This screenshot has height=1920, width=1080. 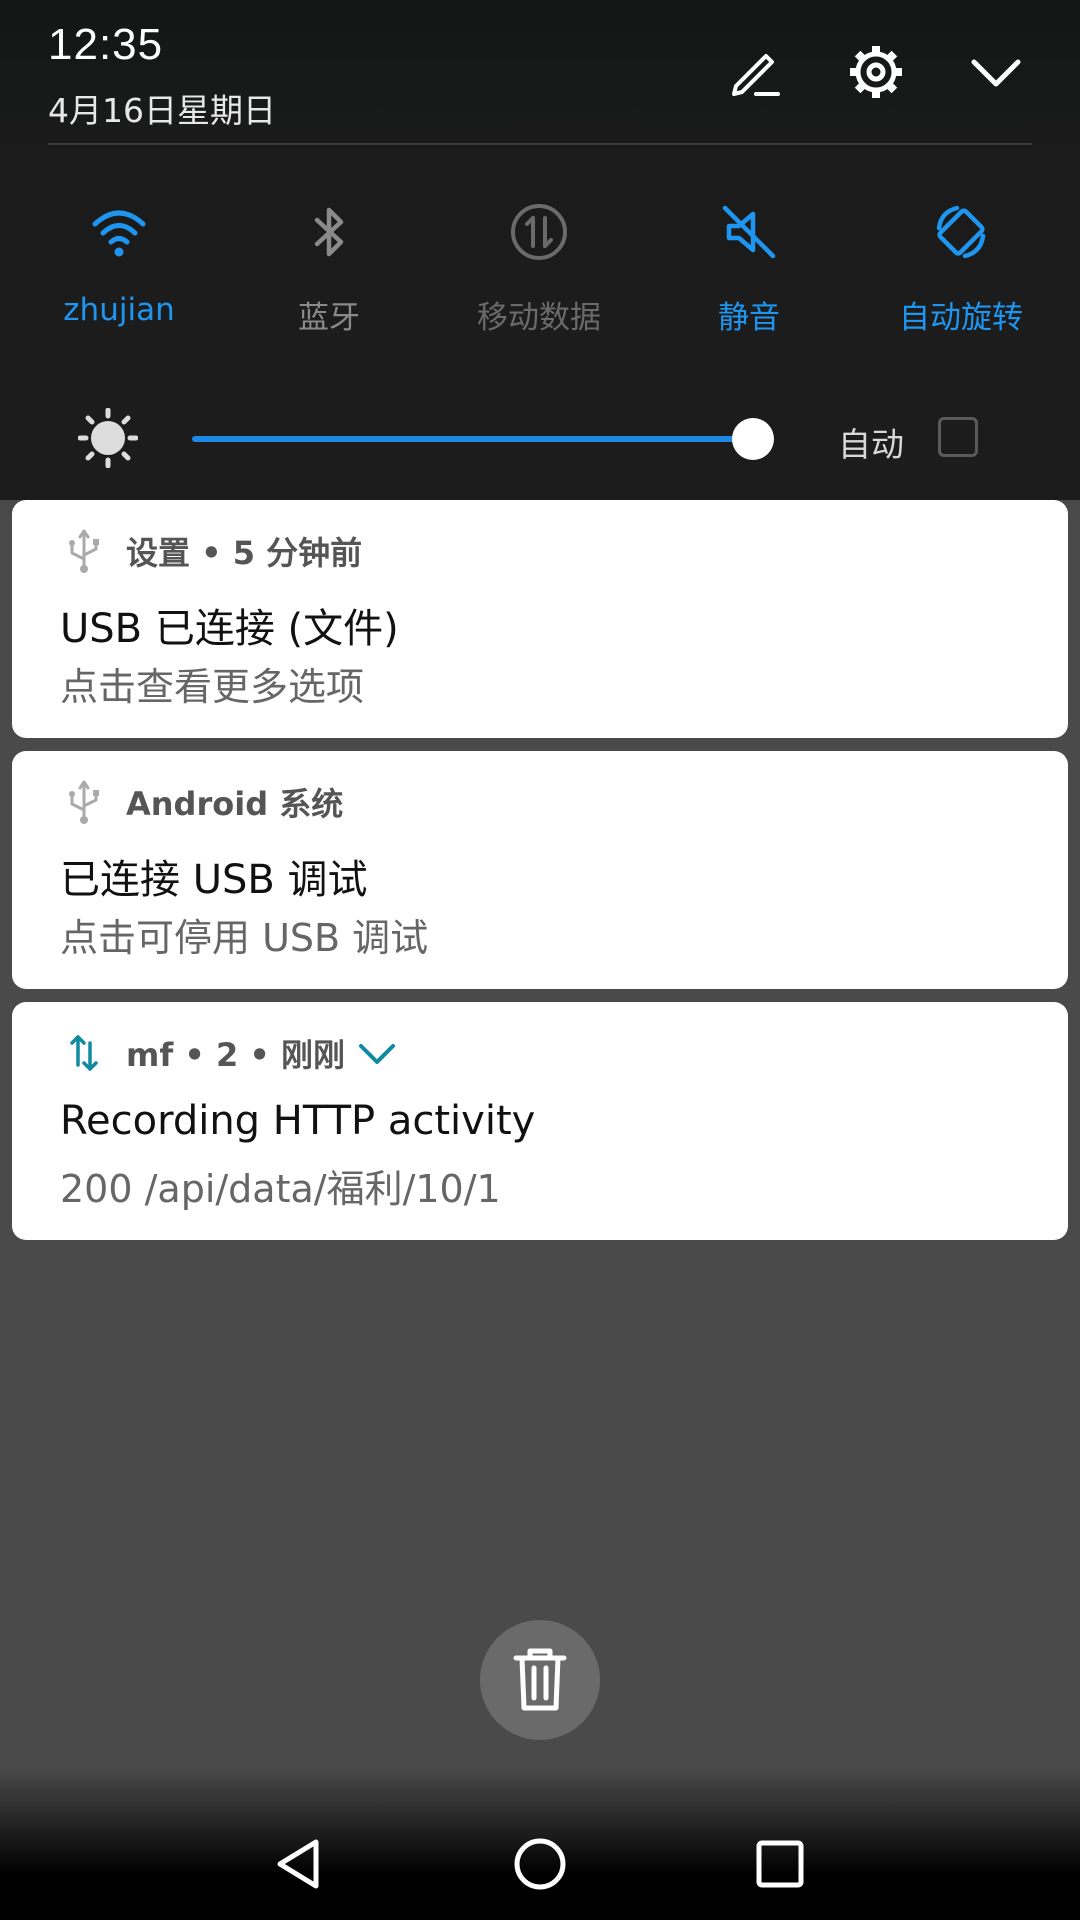 I want to click on tile-label: zhujian, so click(x=119, y=310).